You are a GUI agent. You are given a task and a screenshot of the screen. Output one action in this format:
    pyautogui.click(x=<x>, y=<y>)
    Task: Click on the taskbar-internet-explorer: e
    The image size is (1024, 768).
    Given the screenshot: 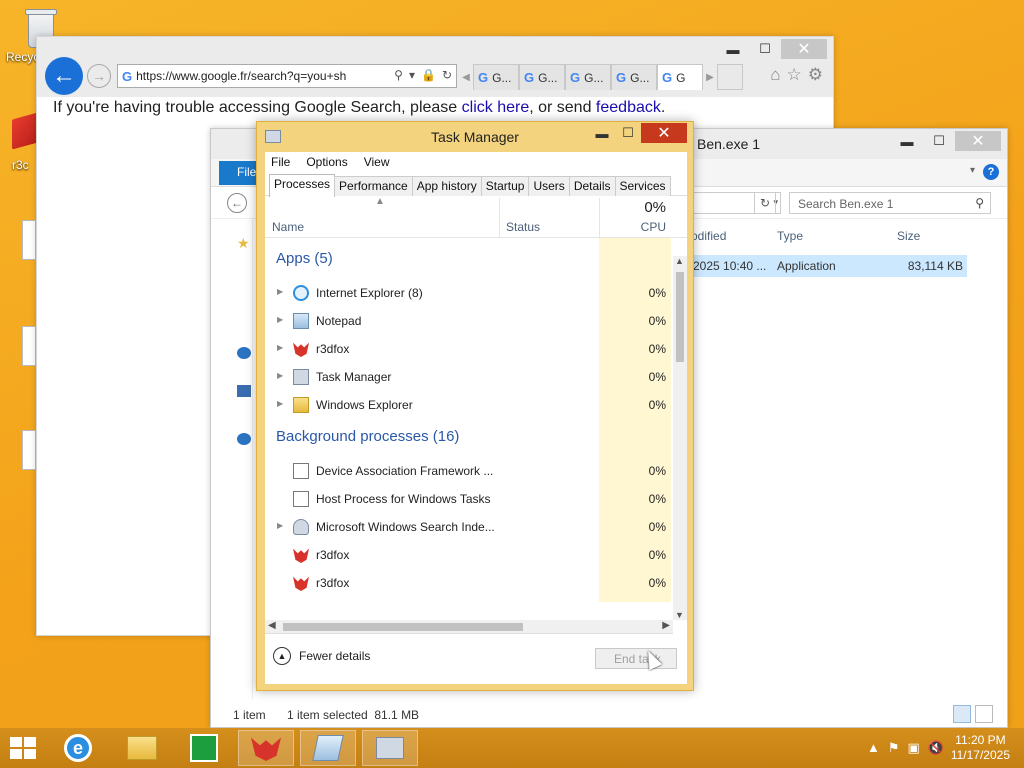 What is the action you would take?
    pyautogui.click(x=78, y=748)
    